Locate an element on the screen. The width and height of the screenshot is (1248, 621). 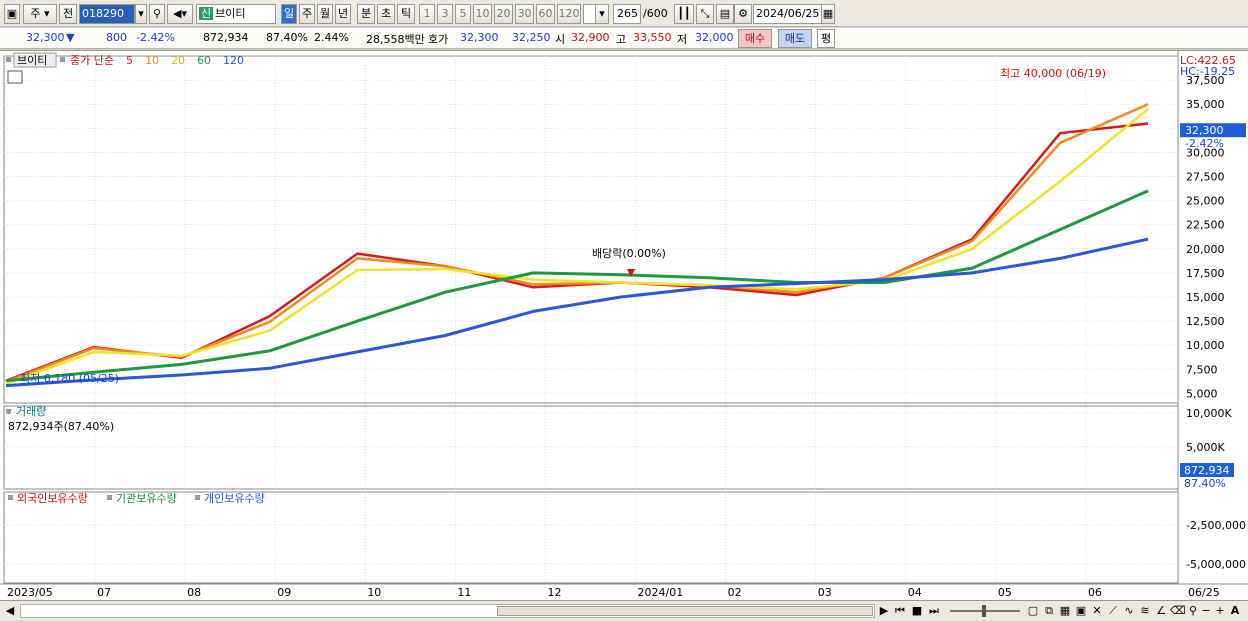
interval-120: 120 is located at coordinates (569, 14).